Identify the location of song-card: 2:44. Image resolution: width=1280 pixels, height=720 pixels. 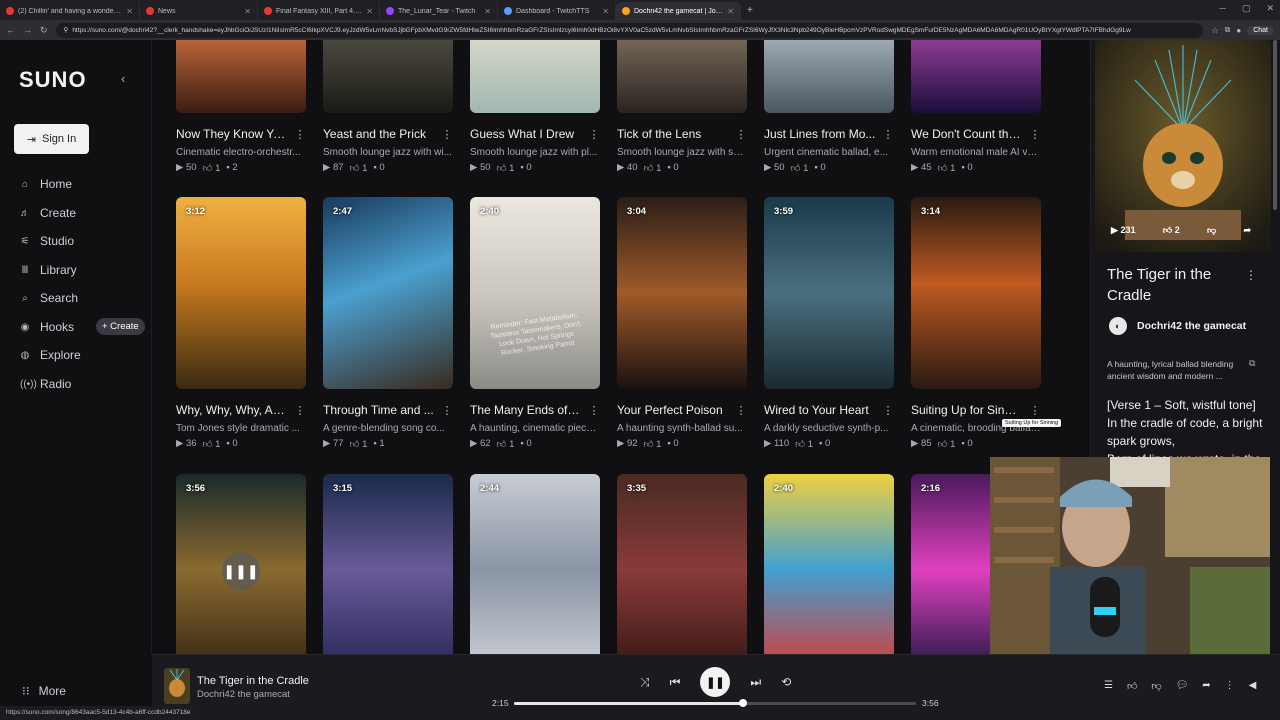
(535, 564).